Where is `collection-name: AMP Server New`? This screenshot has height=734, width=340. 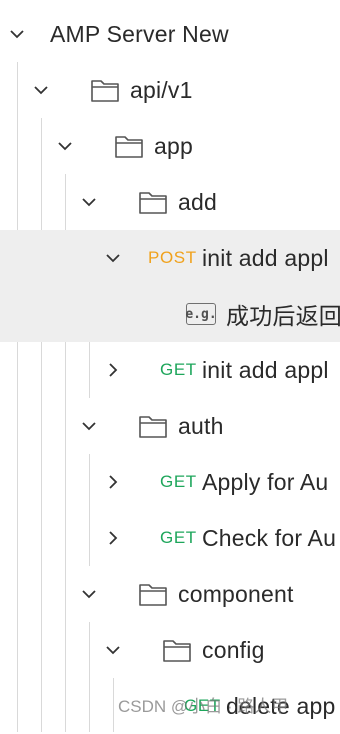 collection-name: AMP Server New is located at coordinates (139, 33).